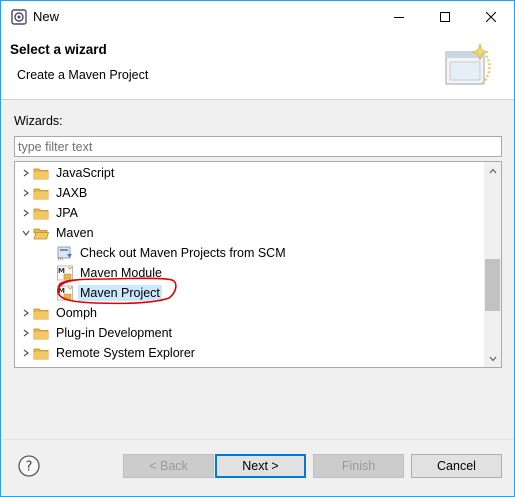 The width and height of the screenshot is (515, 497). What do you see at coordinates (54, 193) in the screenshot?
I see `tree-item-jaxb: JAXB` at bounding box center [54, 193].